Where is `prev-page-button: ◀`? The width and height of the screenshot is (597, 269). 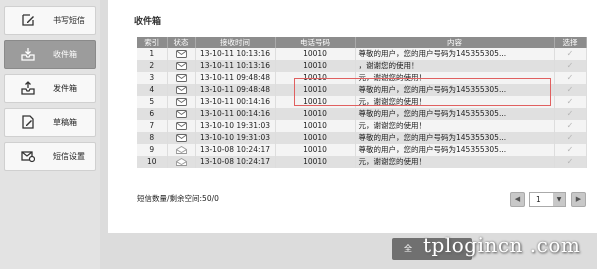 prev-page-button: ◀ is located at coordinates (517, 199).